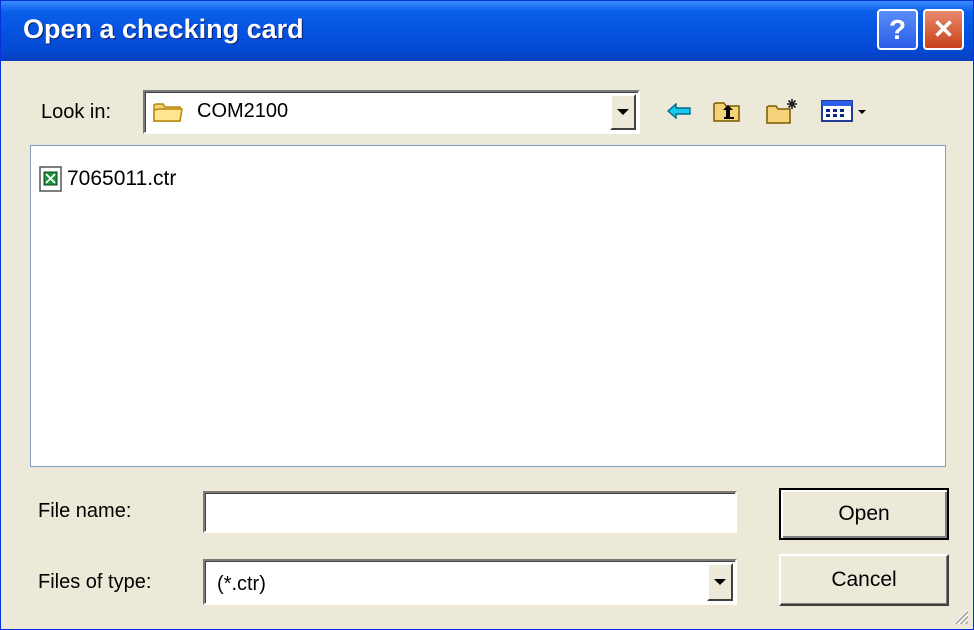  I want to click on cancel-button: Cancel, so click(864, 580).